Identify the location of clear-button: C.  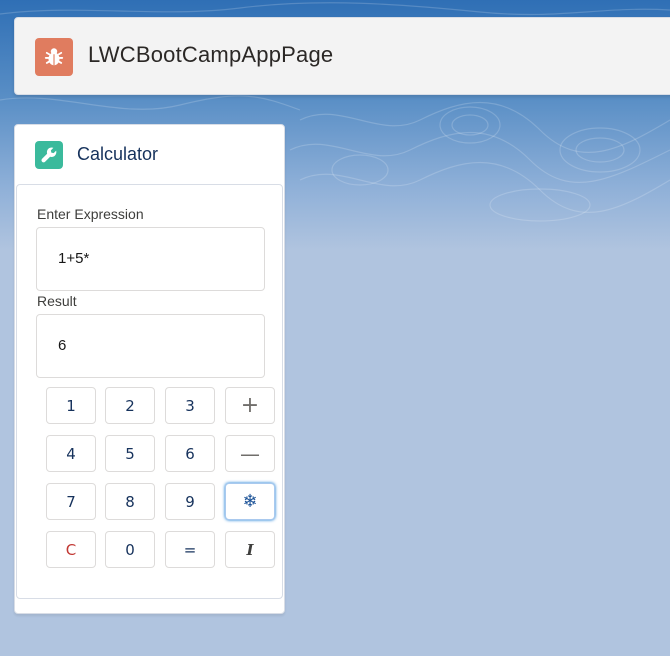
(71, 549).